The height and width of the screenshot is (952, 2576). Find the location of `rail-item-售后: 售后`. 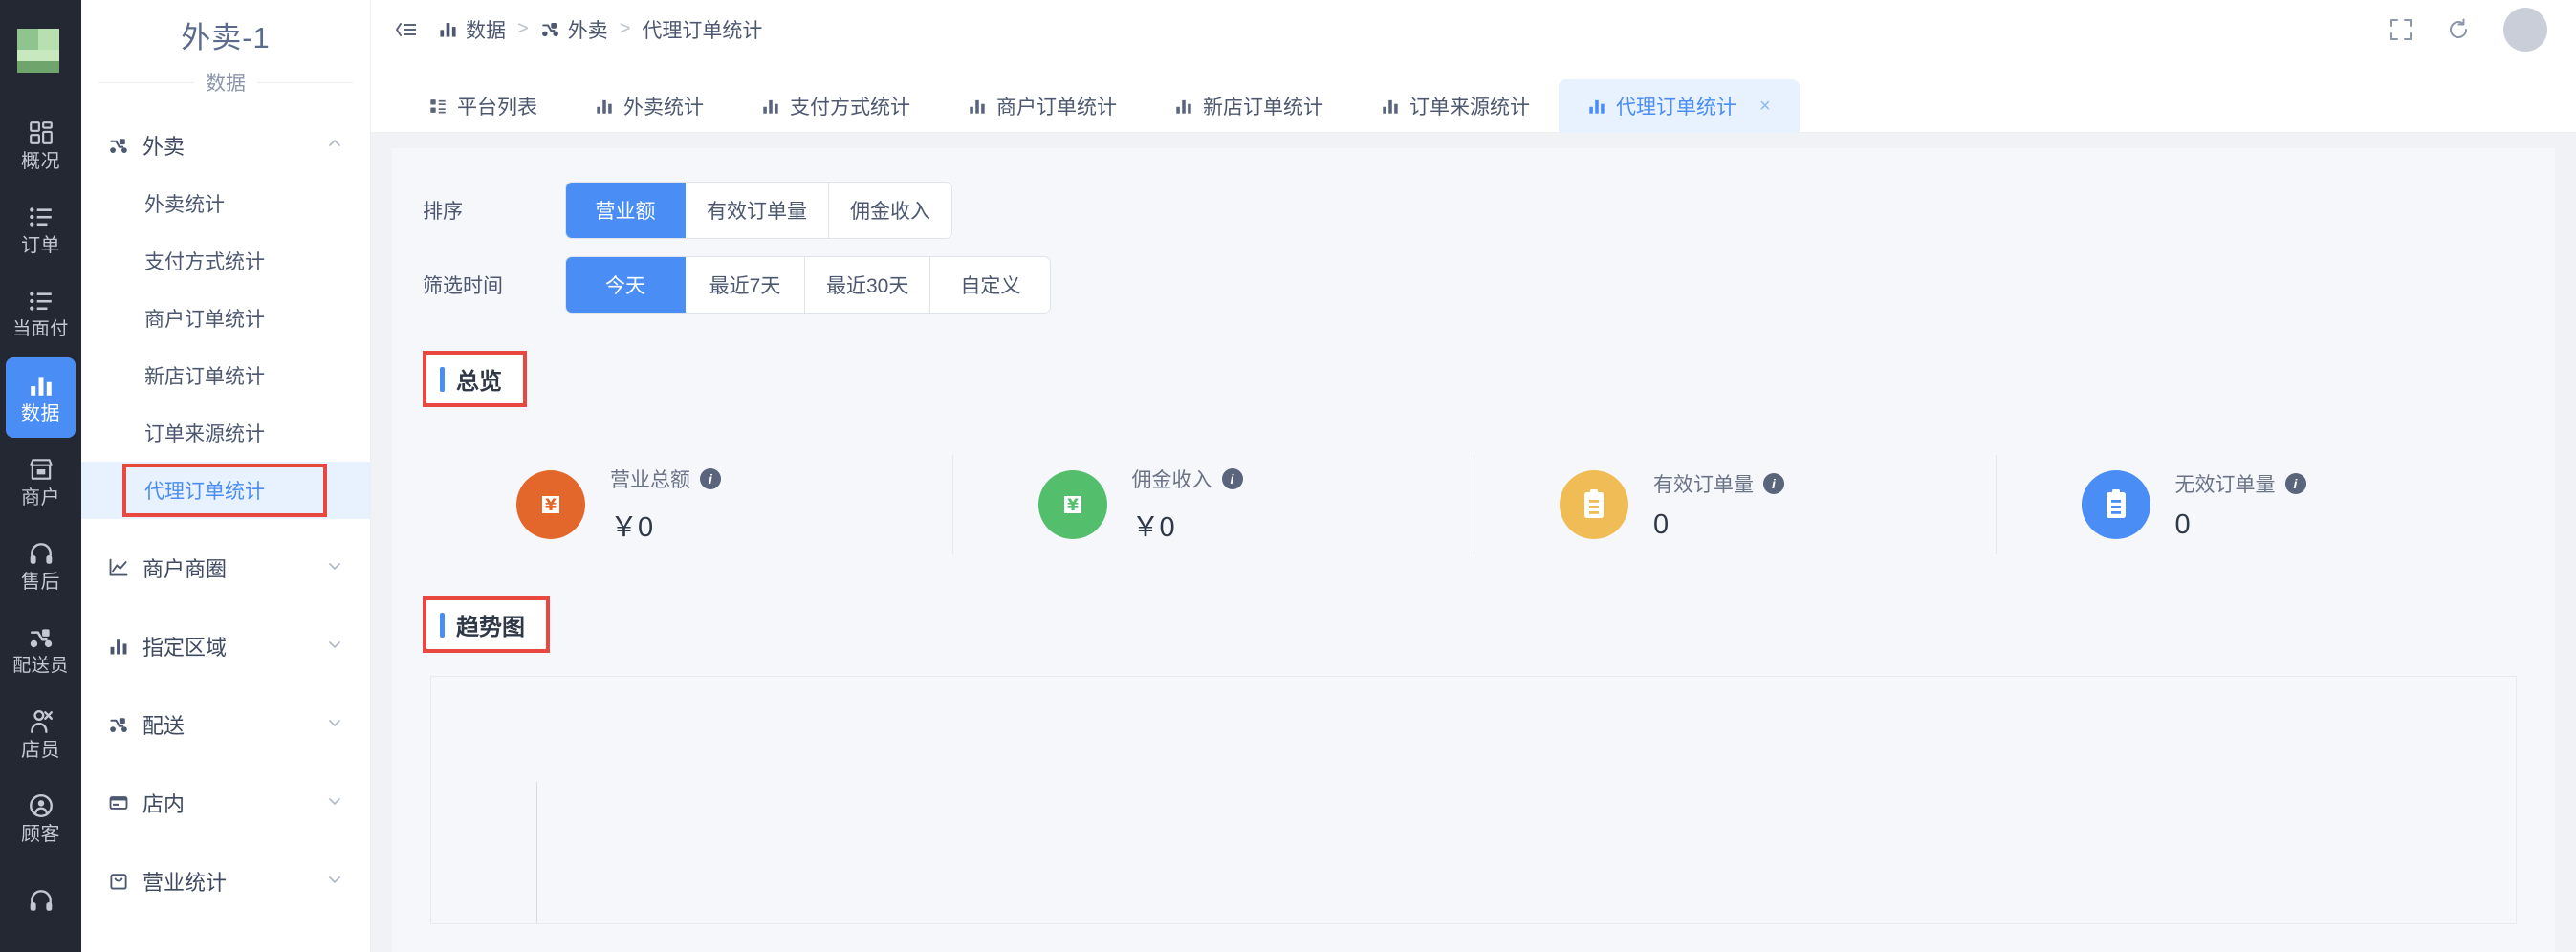

rail-item-售后: 售后 is located at coordinates (41, 566).